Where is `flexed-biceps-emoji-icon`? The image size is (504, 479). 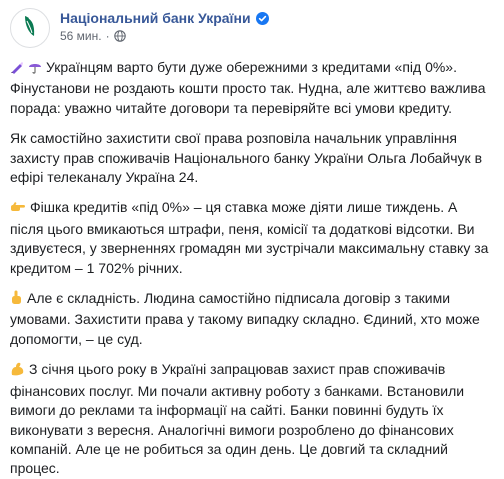
flexed-biceps-emoji-icon is located at coordinates (17, 371).